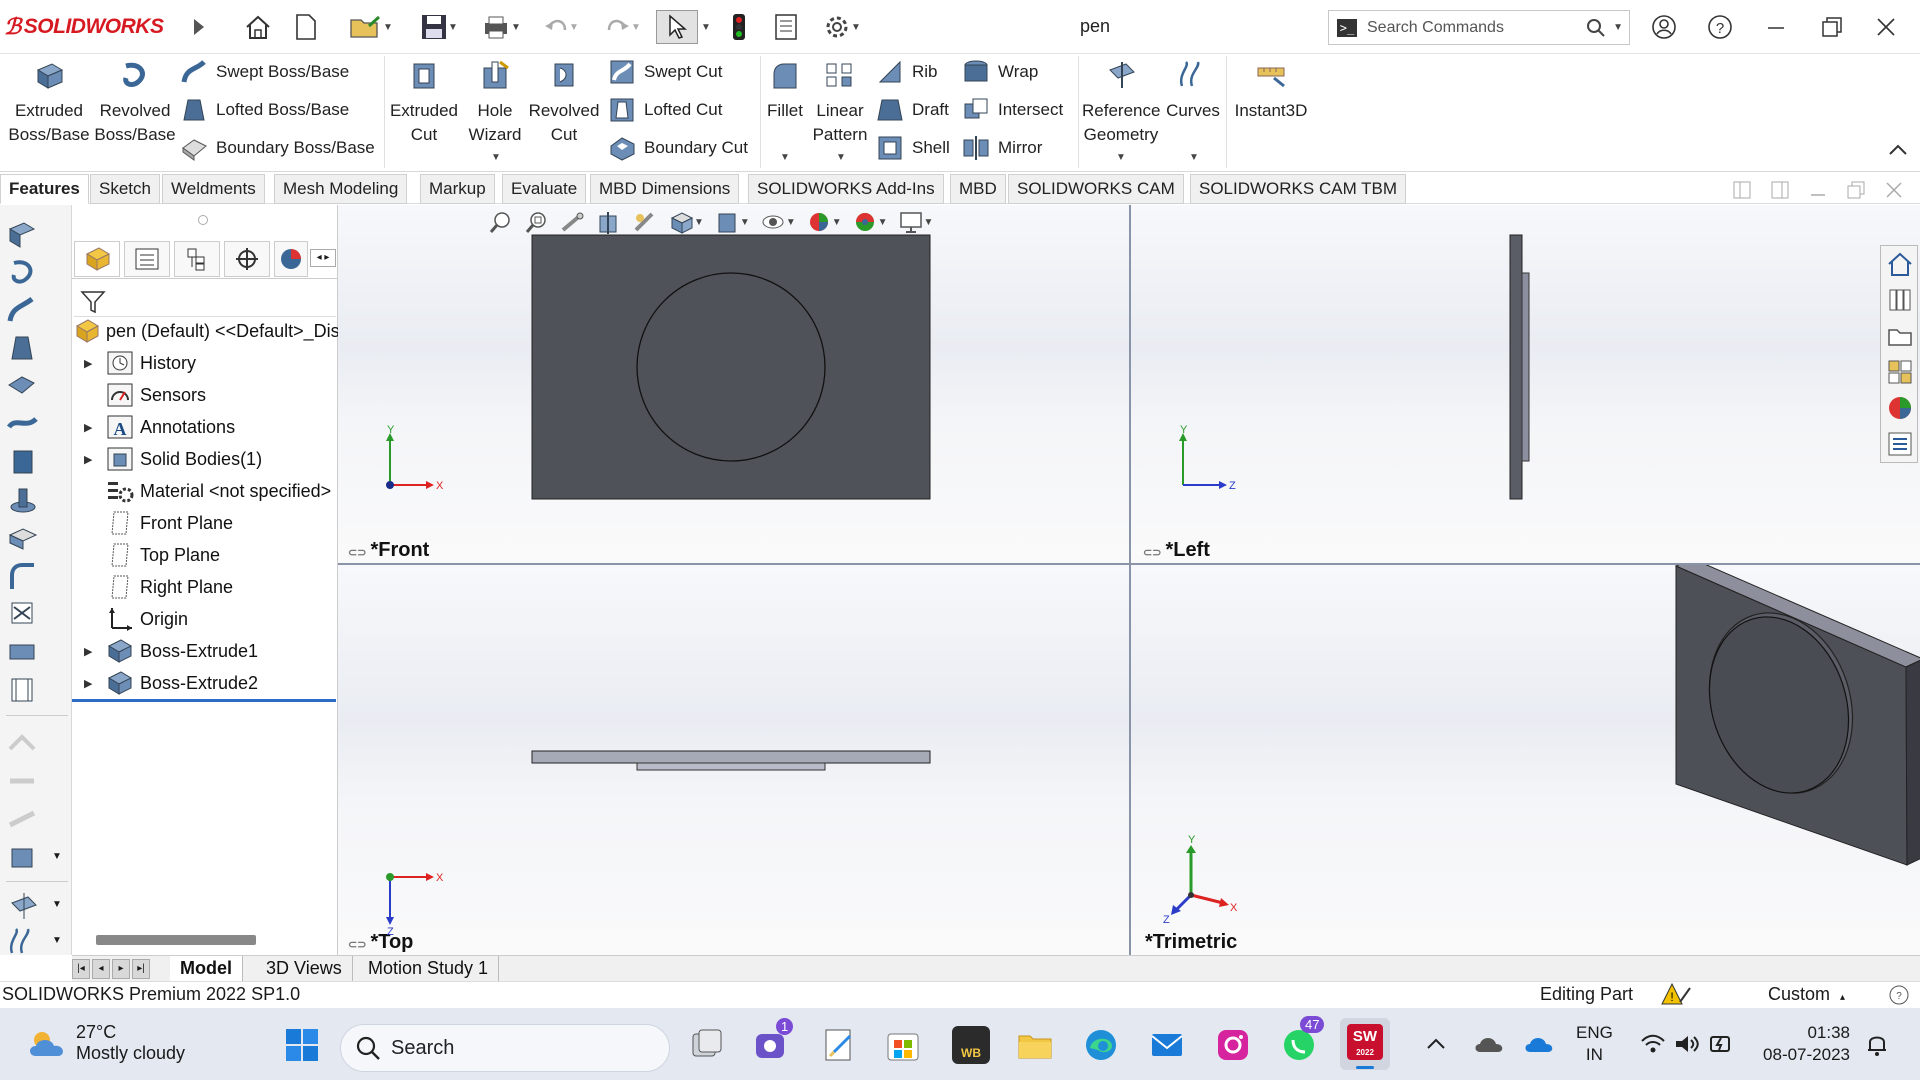 The width and height of the screenshot is (1920, 1080). Describe the element at coordinates (645, 222) in the screenshot. I see `dynamic-annotation-icon` at that location.